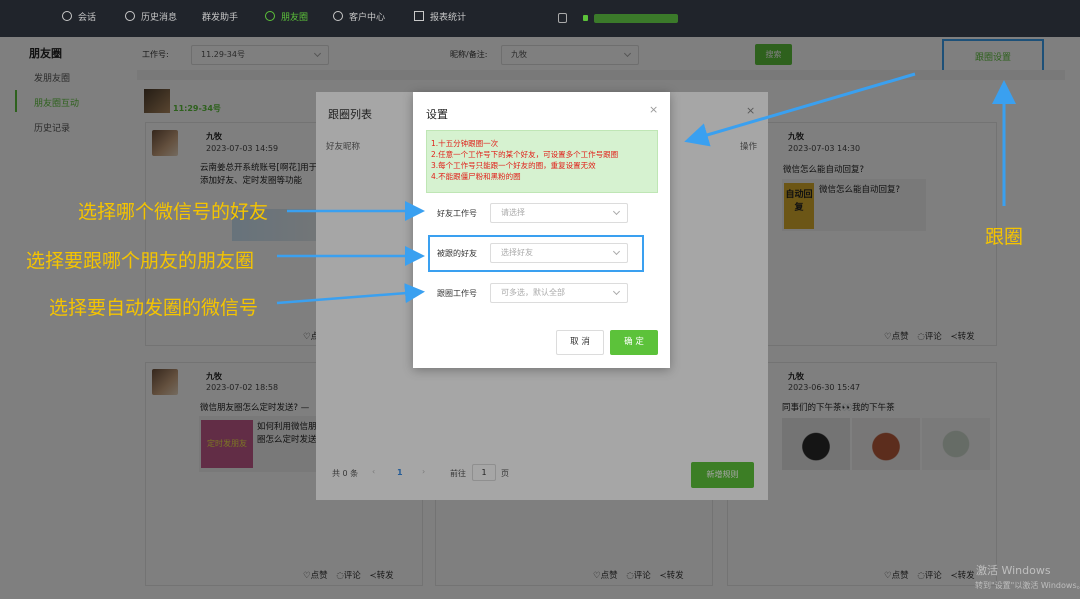 This screenshot has height=599, width=1080. Describe the element at coordinates (1027, 585) in the screenshot. I see `activation-watermark-sub: 转到"设置"以激活 Windows。` at that location.